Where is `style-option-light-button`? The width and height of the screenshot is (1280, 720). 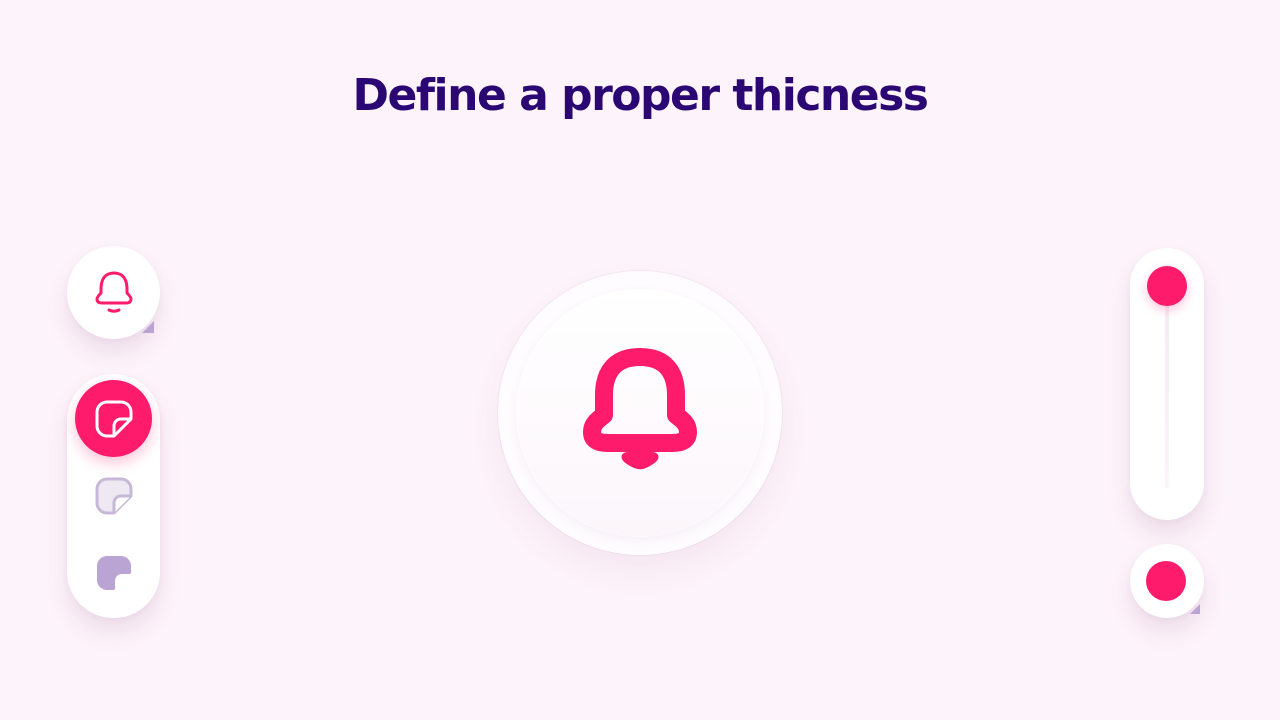 style-option-light-button is located at coordinates (113, 495).